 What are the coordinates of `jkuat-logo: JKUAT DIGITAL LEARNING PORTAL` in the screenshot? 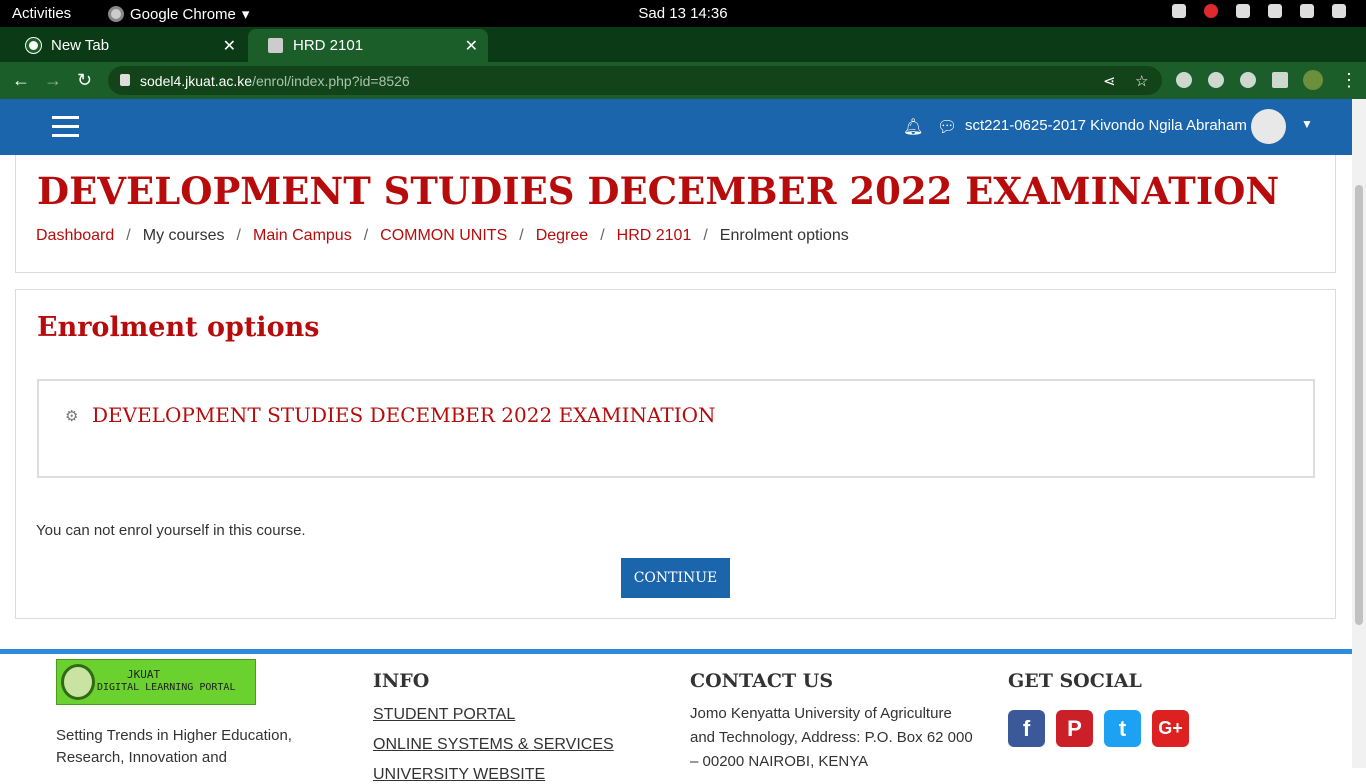 It's located at (156, 682).